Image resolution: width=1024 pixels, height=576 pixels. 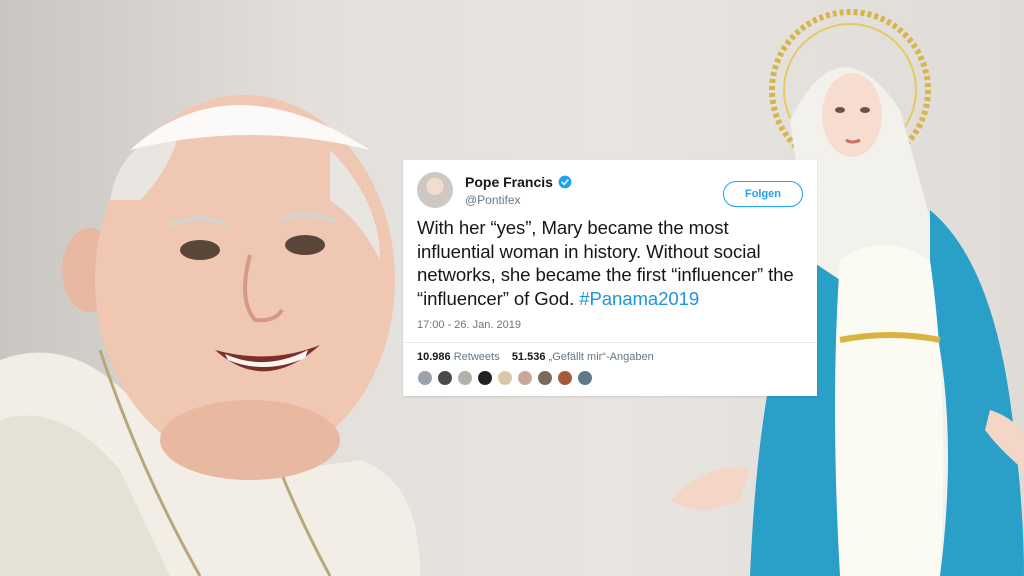 What do you see at coordinates (601, 357) in the screenshot?
I see `like-label: „Gefällt mir“-Angaben` at bounding box center [601, 357].